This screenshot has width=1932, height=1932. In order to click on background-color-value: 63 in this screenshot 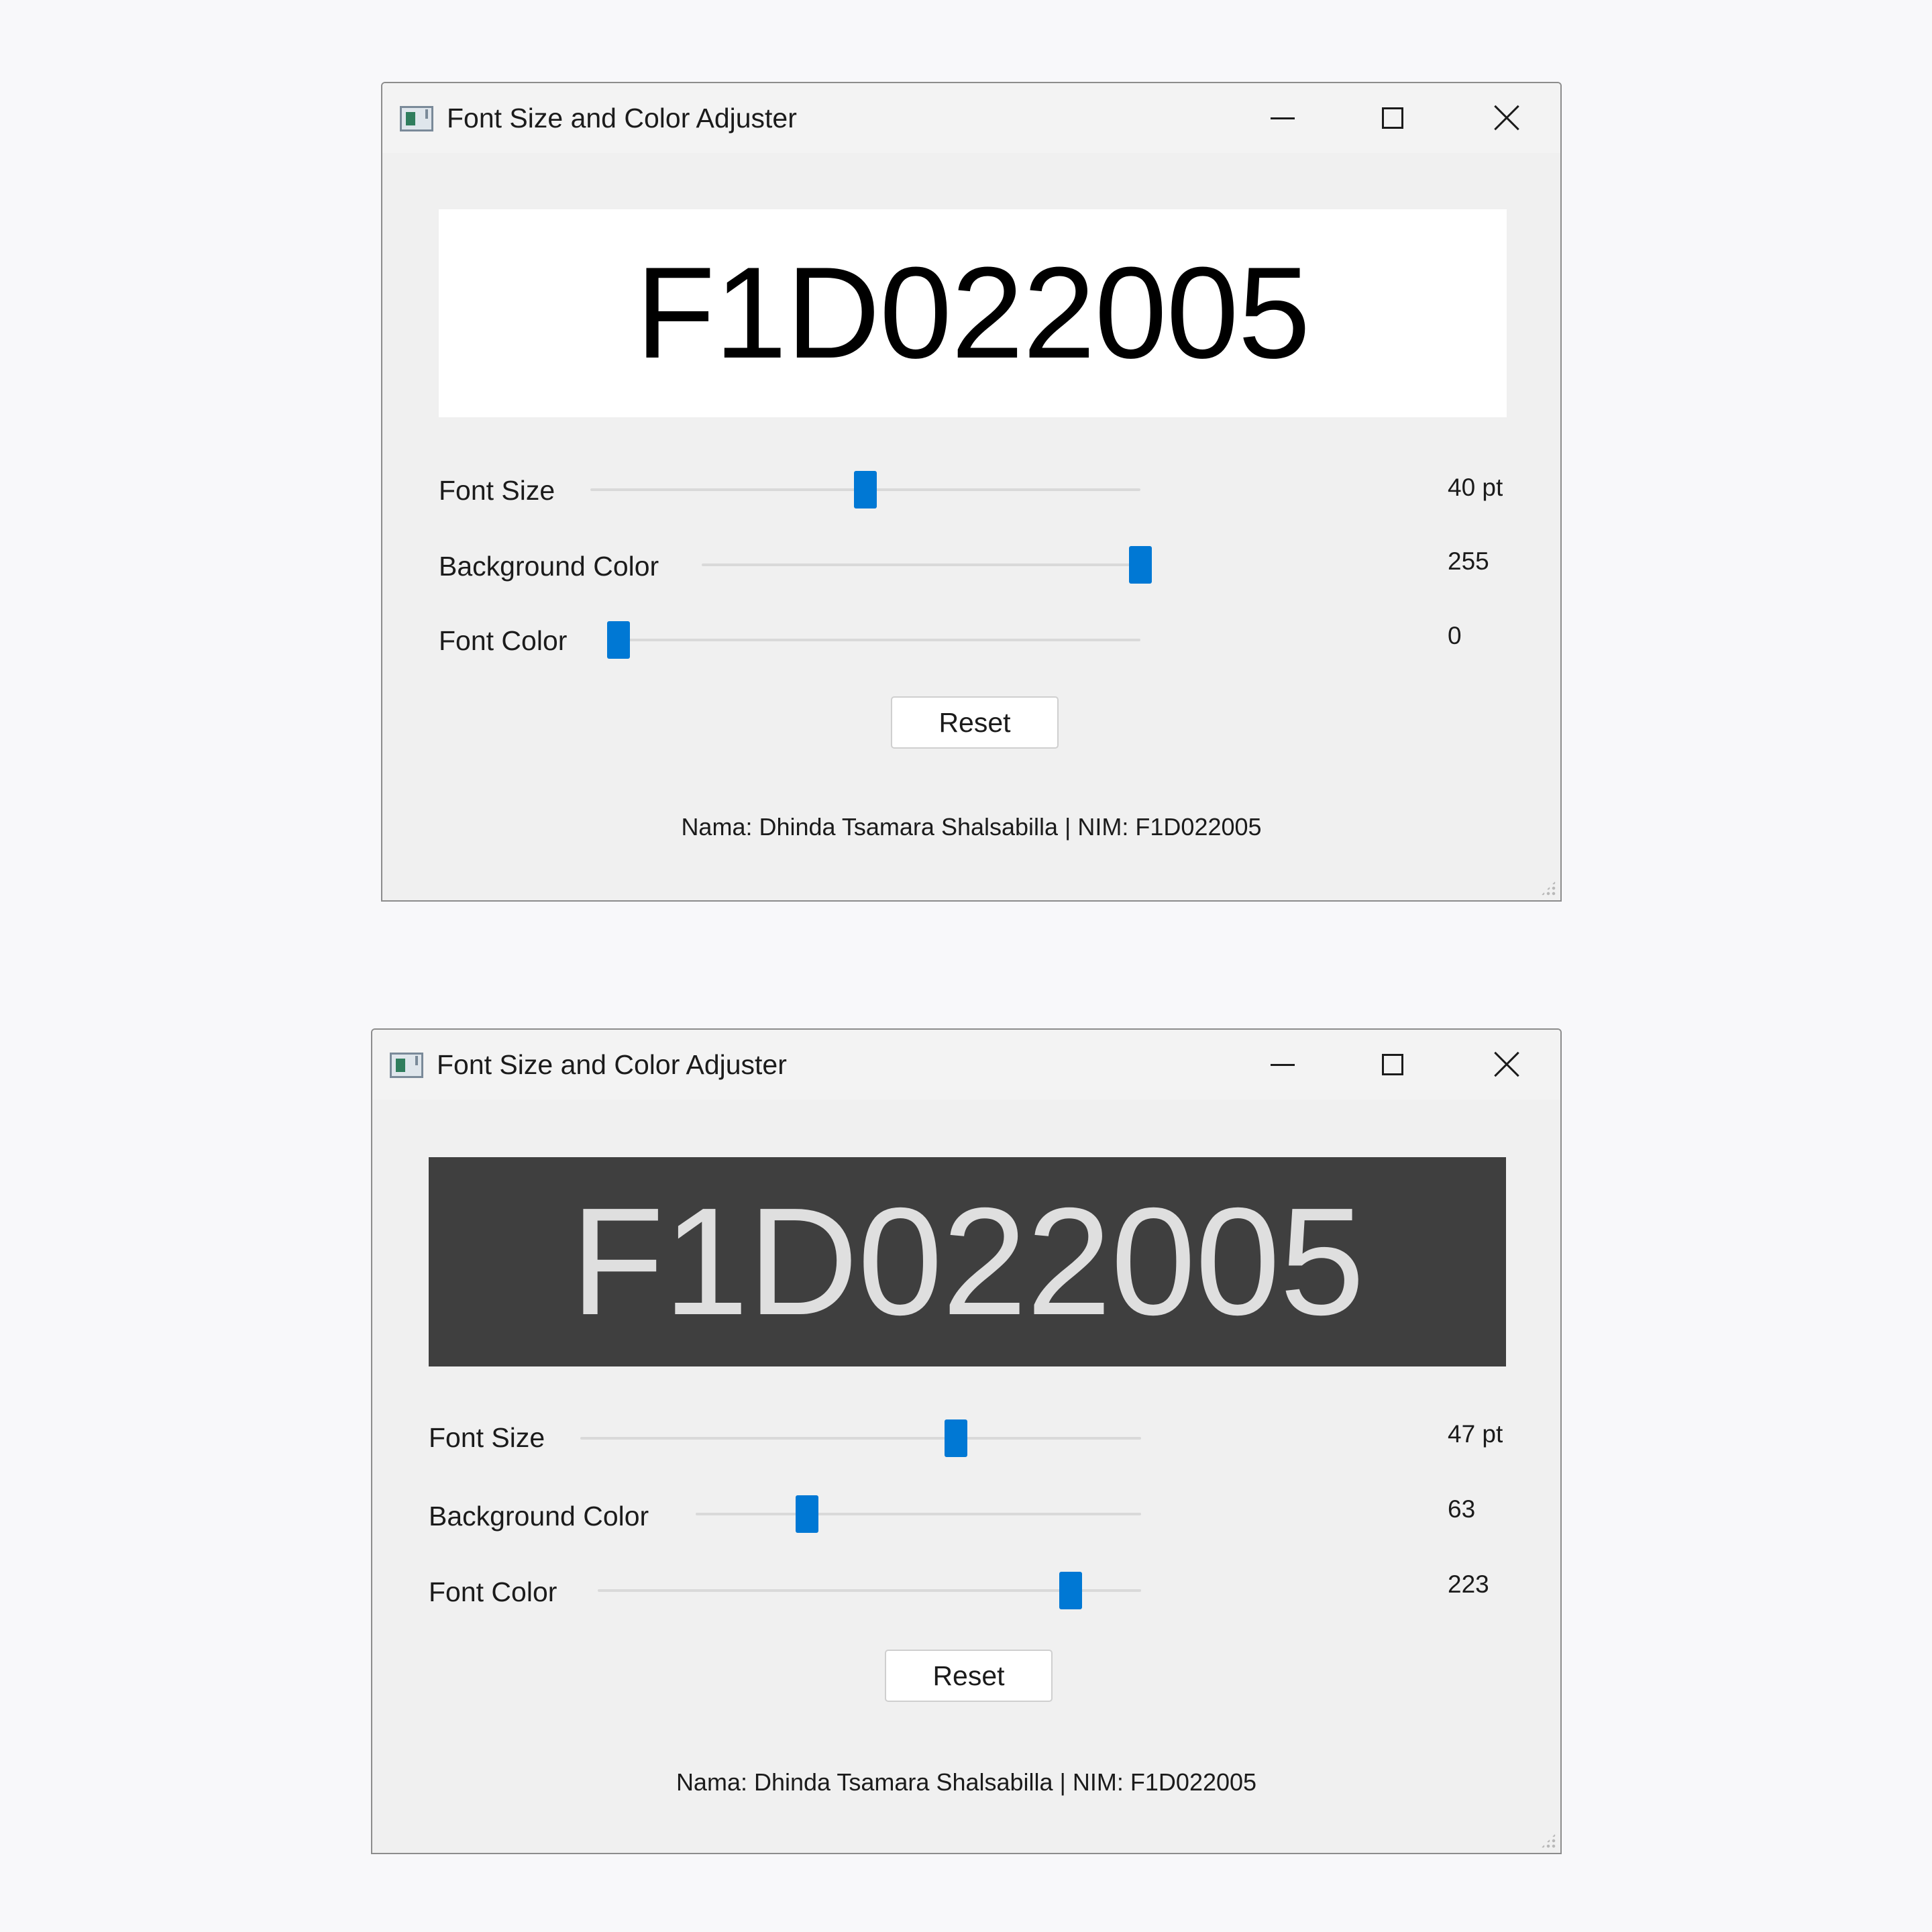, I will do `click(1462, 1509)`.